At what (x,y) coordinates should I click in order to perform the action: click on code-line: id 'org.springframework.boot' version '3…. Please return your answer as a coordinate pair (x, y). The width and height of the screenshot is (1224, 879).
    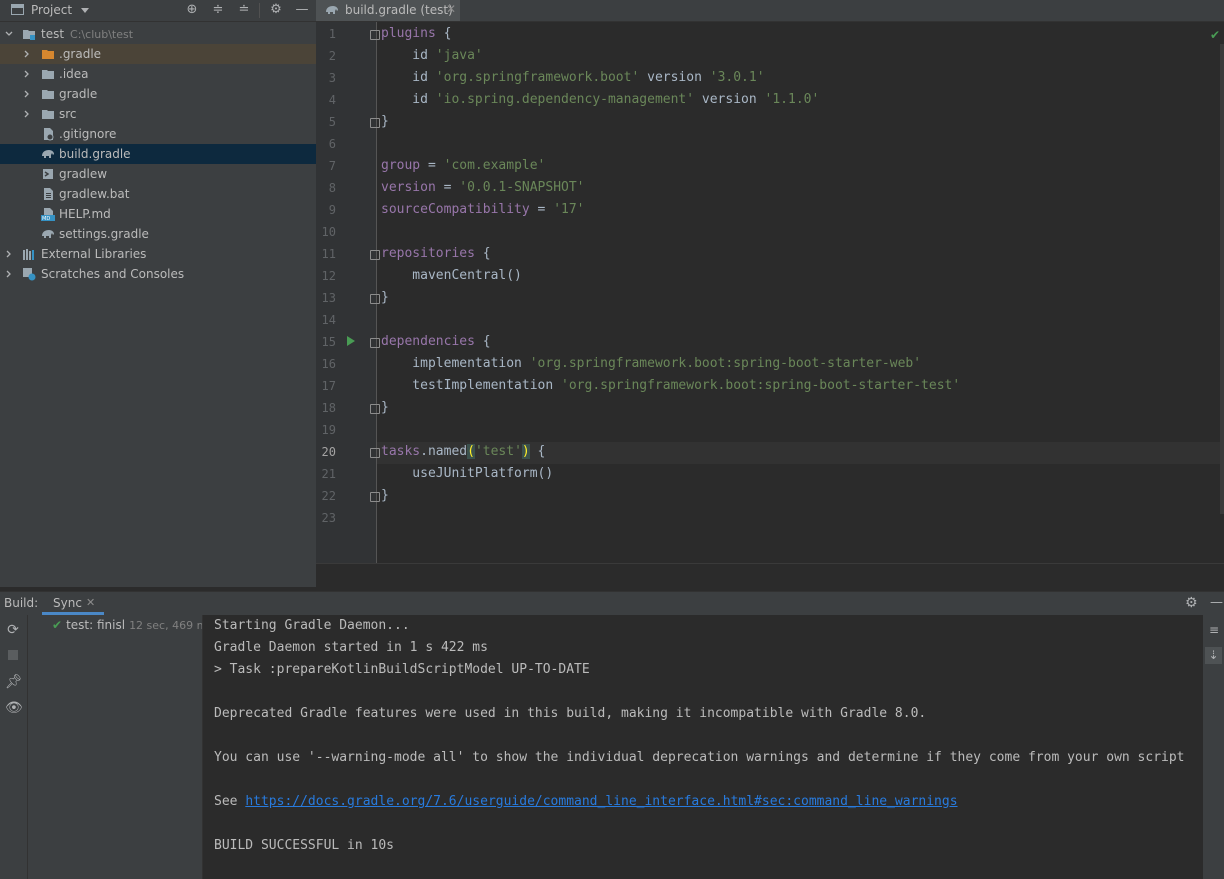
    Looking at the image, I should click on (573, 77).